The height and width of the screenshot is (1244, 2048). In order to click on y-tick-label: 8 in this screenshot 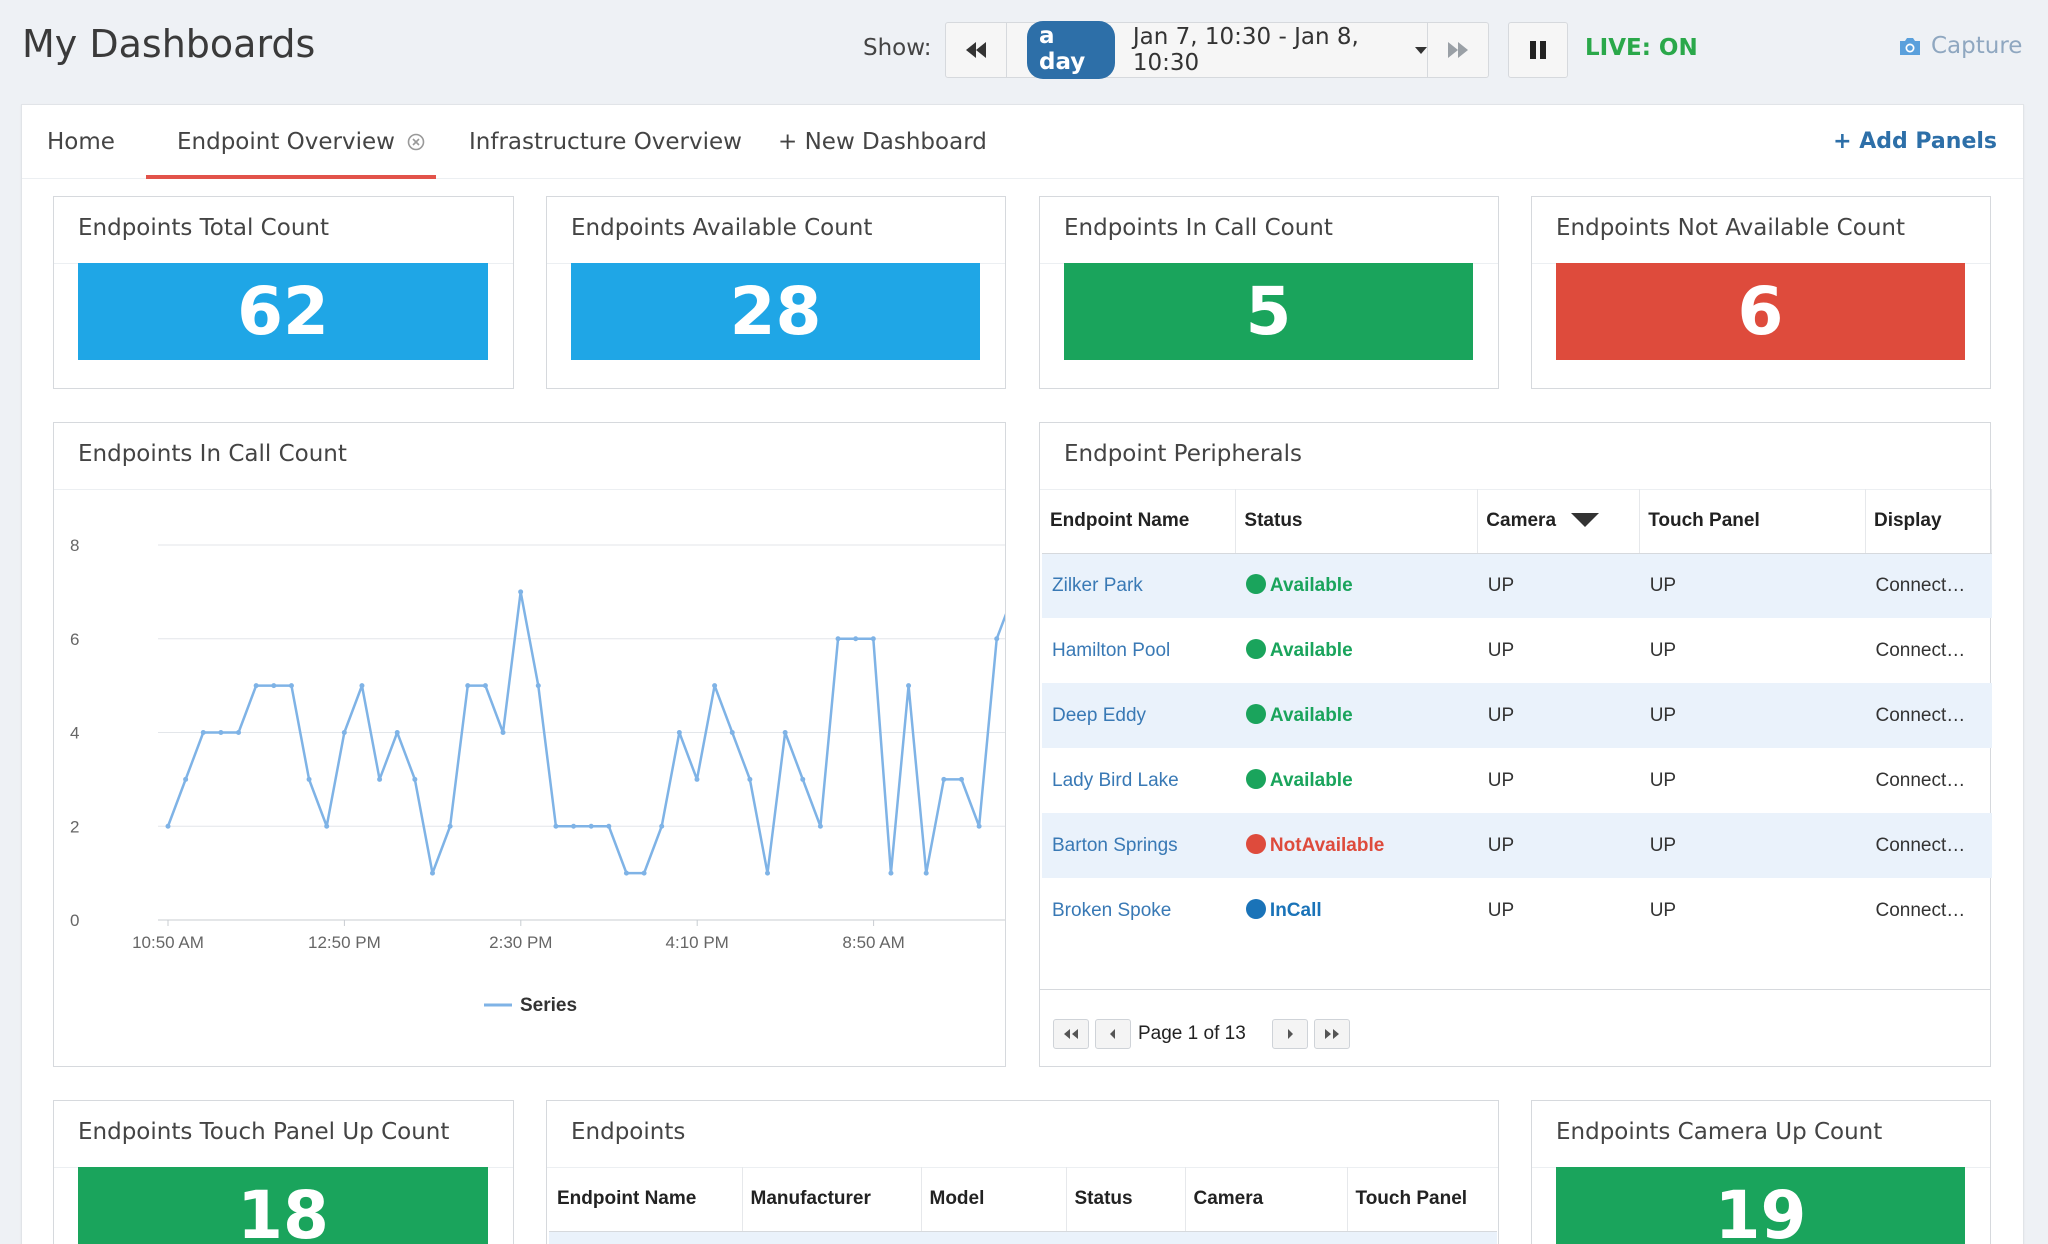, I will do `click(74, 545)`.